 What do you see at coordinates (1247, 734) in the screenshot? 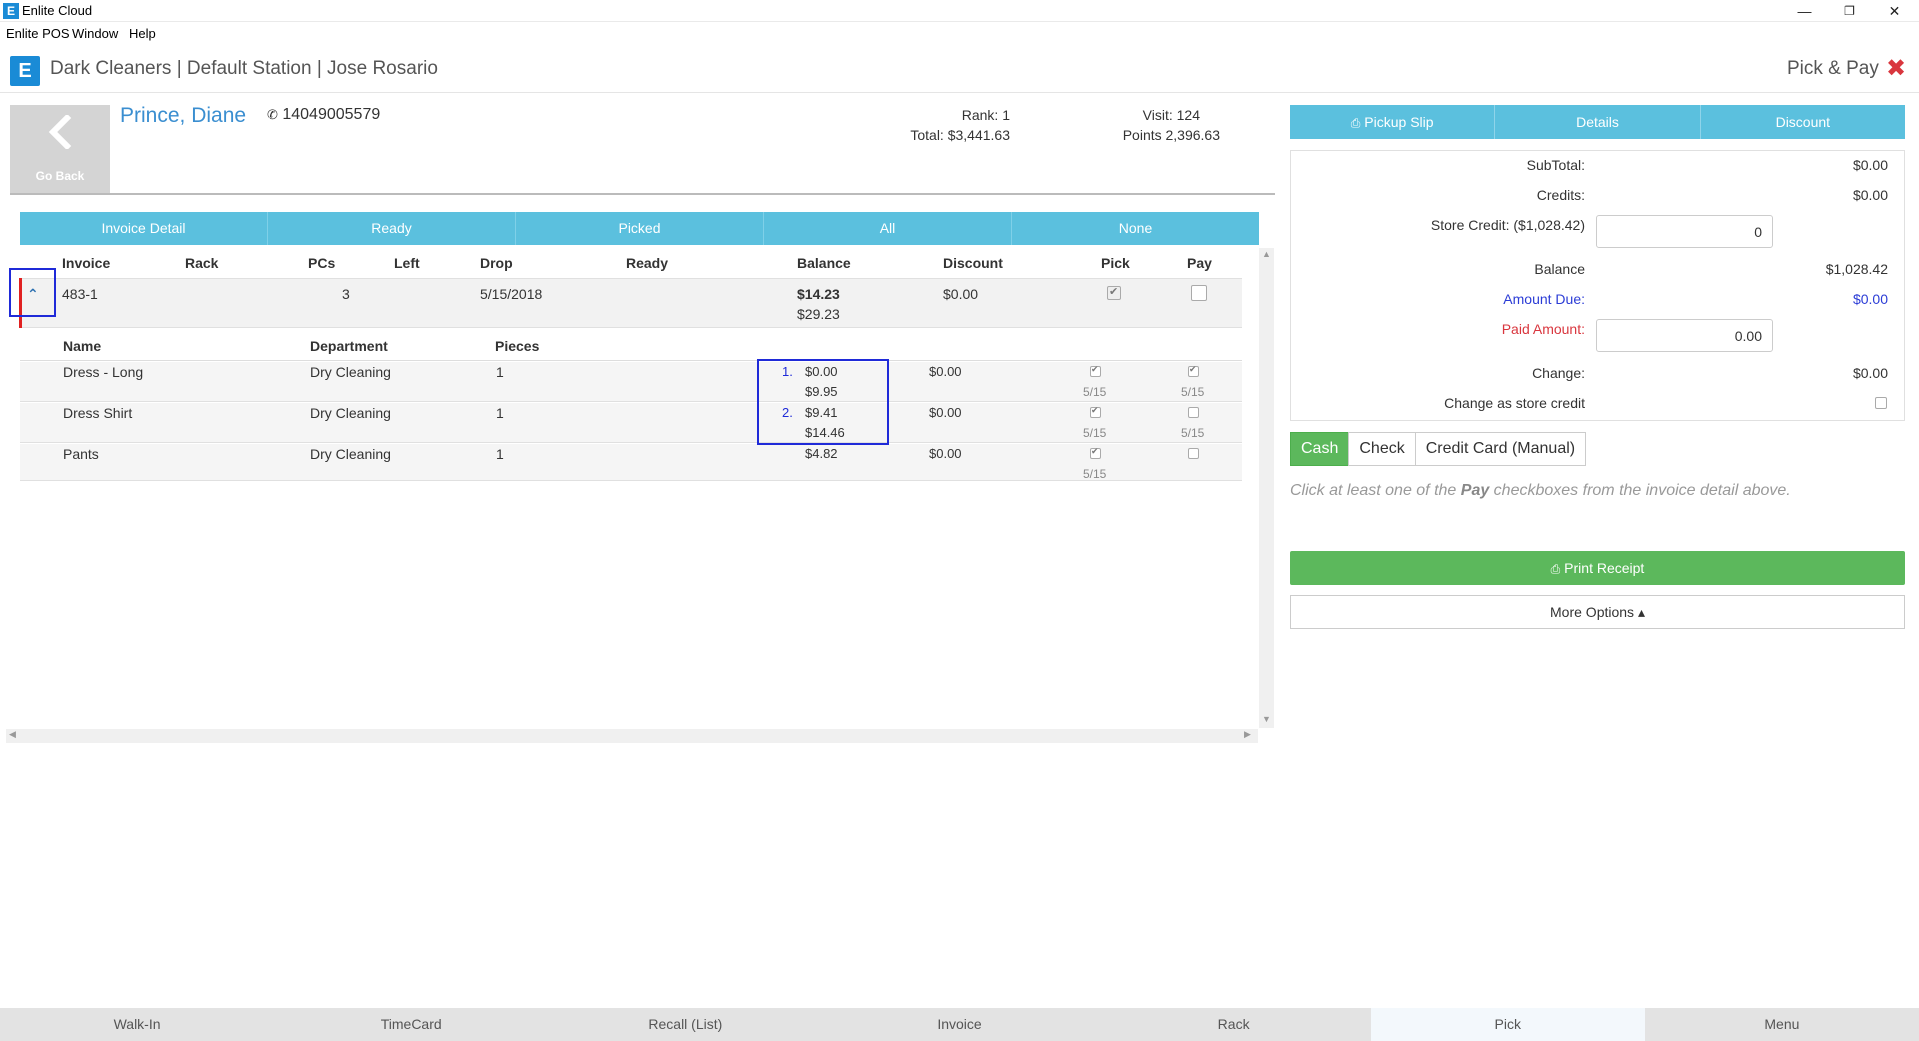
I see `scroll-right-icon: ▶` at bounding box center [1247, 734].